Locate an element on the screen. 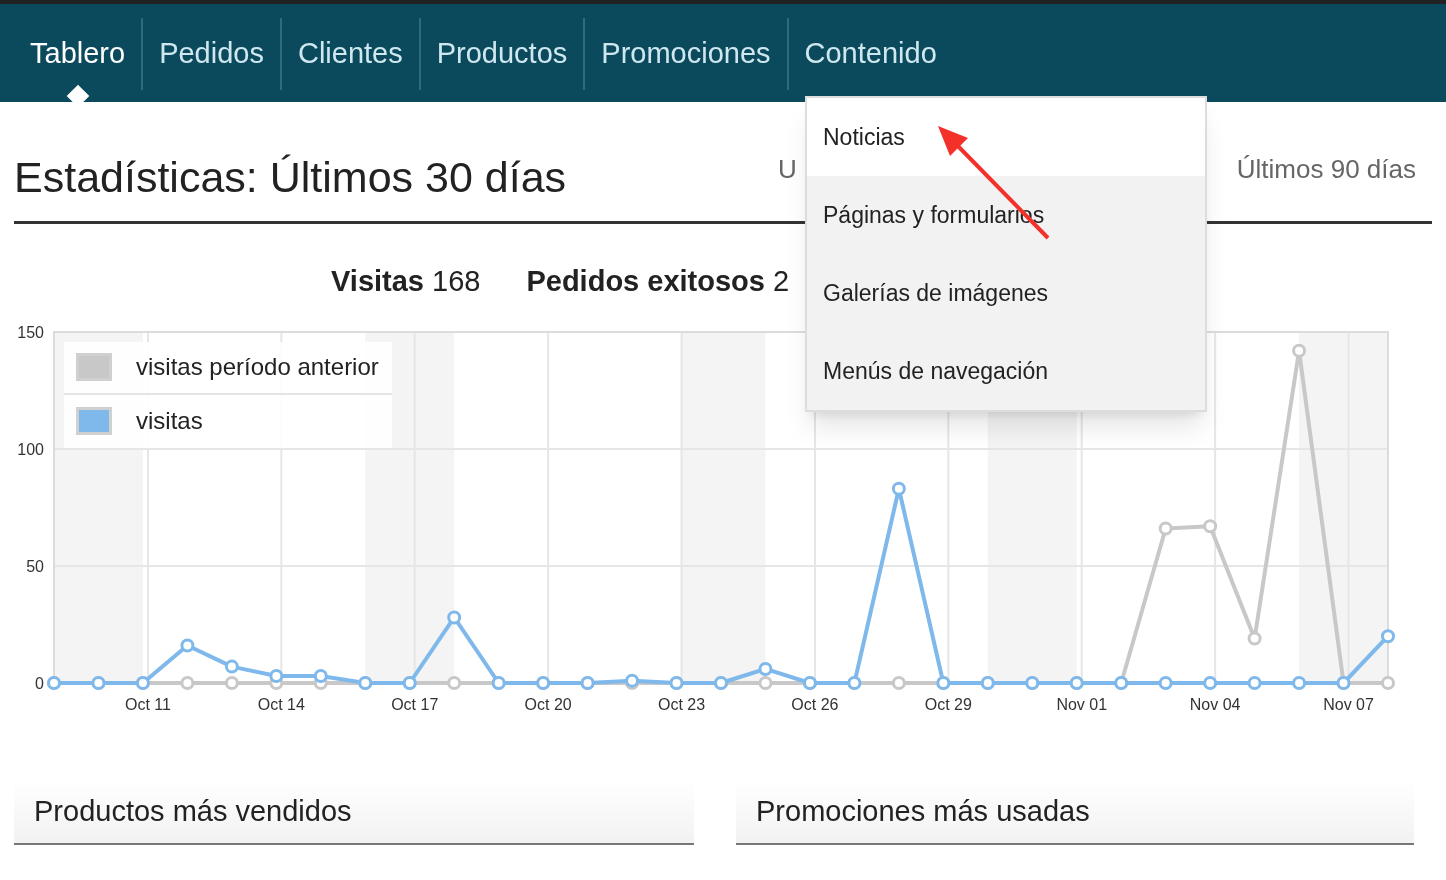 Image resolution: width=1446 pixels, height=880 pixels. page-heading: Estadísticas: Últimos 30 días is located at coordinates (290, 177).